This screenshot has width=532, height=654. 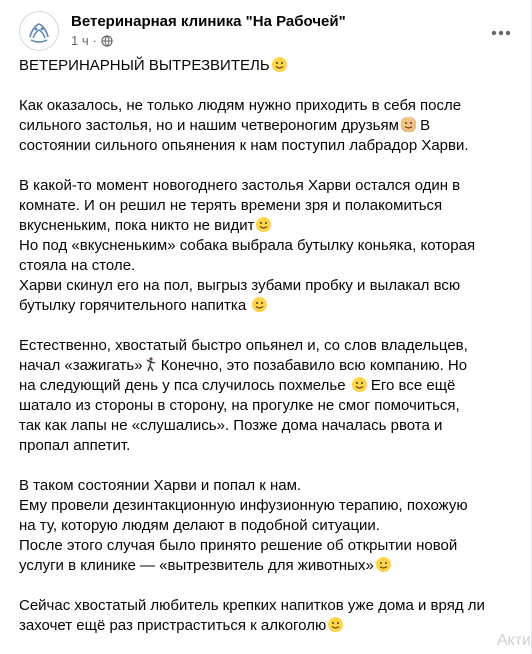 What do you see at coordinates (107, 40) in the screenshot?
I see `globe-icon` at bounding box center [107, 40].